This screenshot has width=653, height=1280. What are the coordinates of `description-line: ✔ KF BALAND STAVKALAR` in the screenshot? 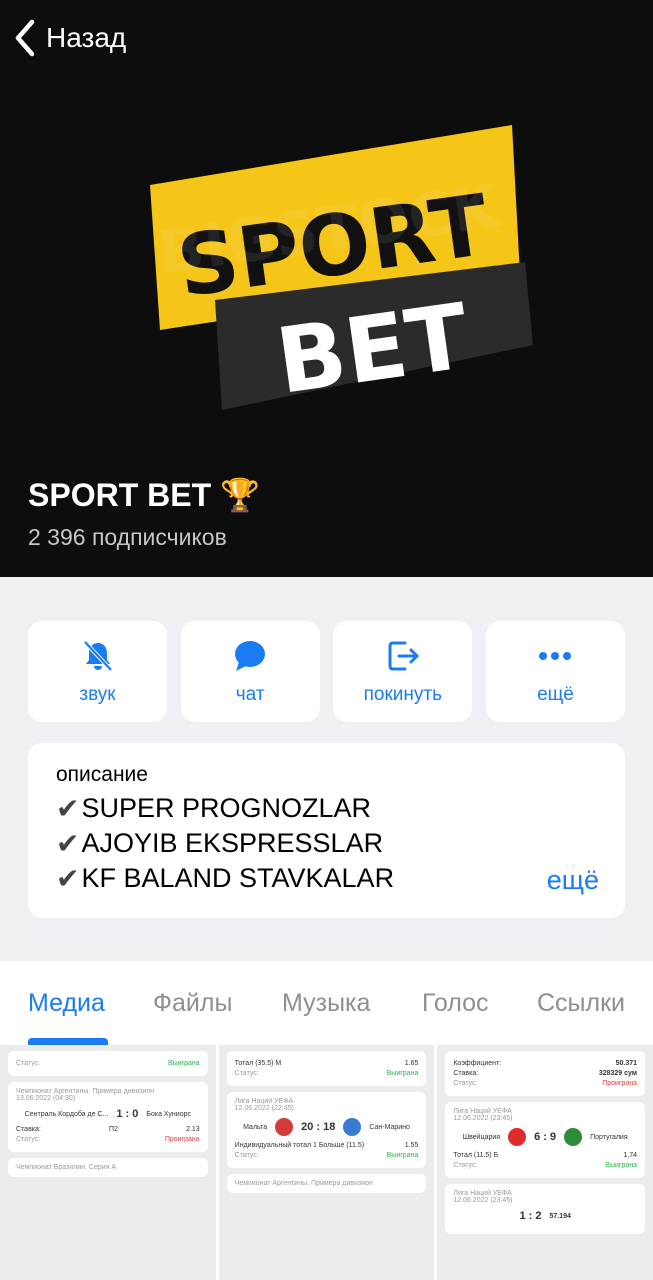 It's located at (225, 878).